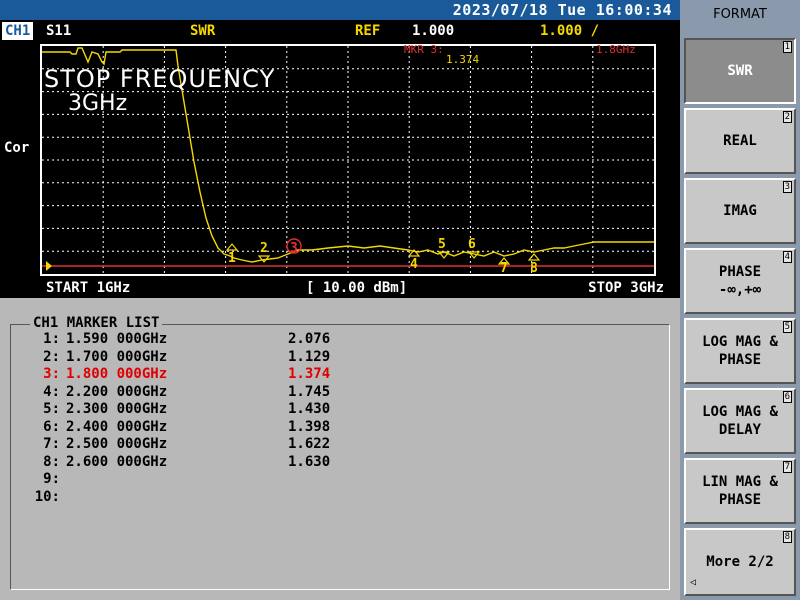 Image resolution: width=800 pixels, height=600 pixels. Describe the element at coordinates (51, 409) in the screenshot. I see `marker-index: 5:` at that location.